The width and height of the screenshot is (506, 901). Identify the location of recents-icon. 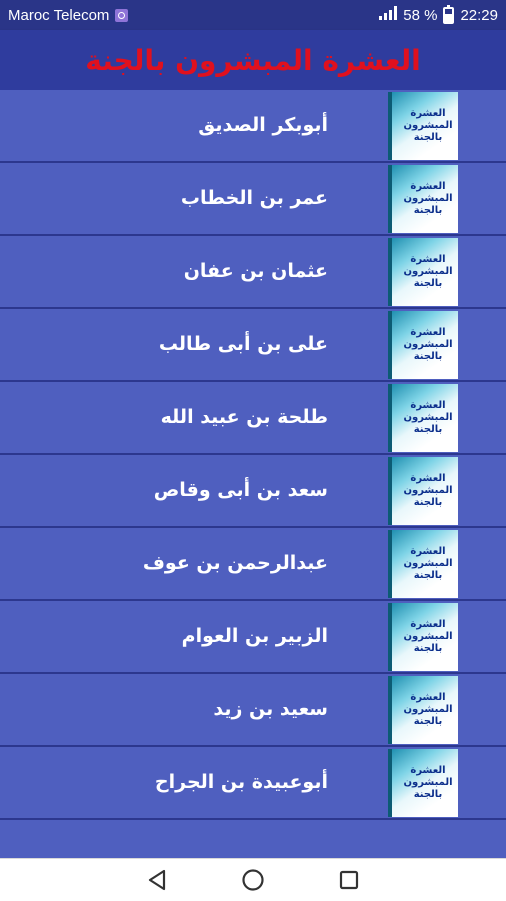
(349, 880).